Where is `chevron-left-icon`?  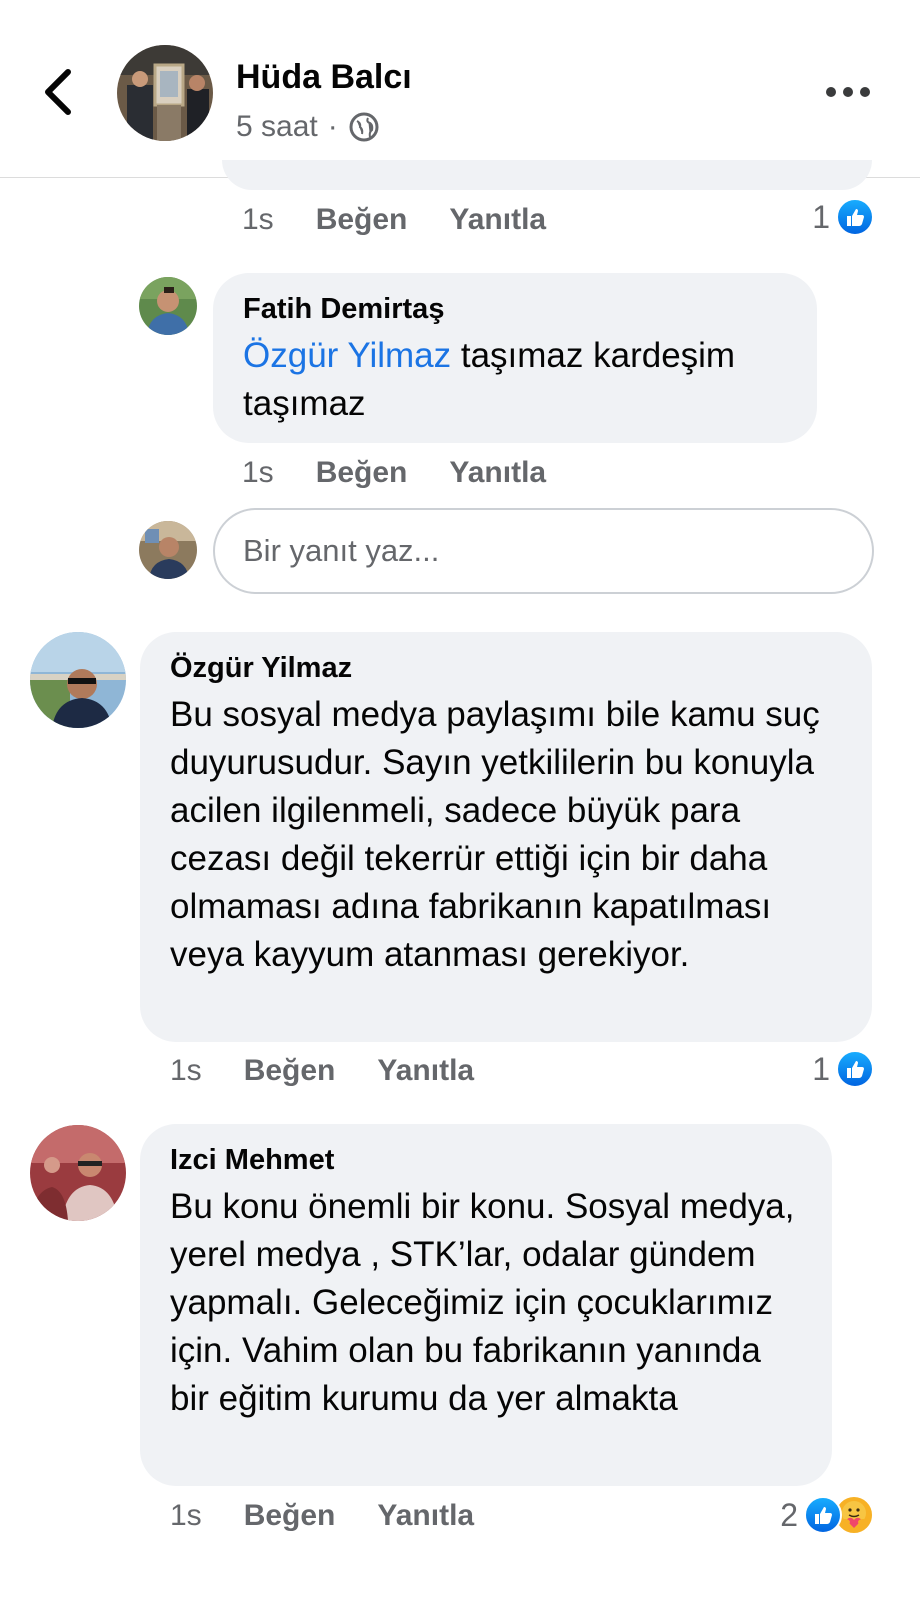
chevron-left-icon is located at coordinates (58, 92).